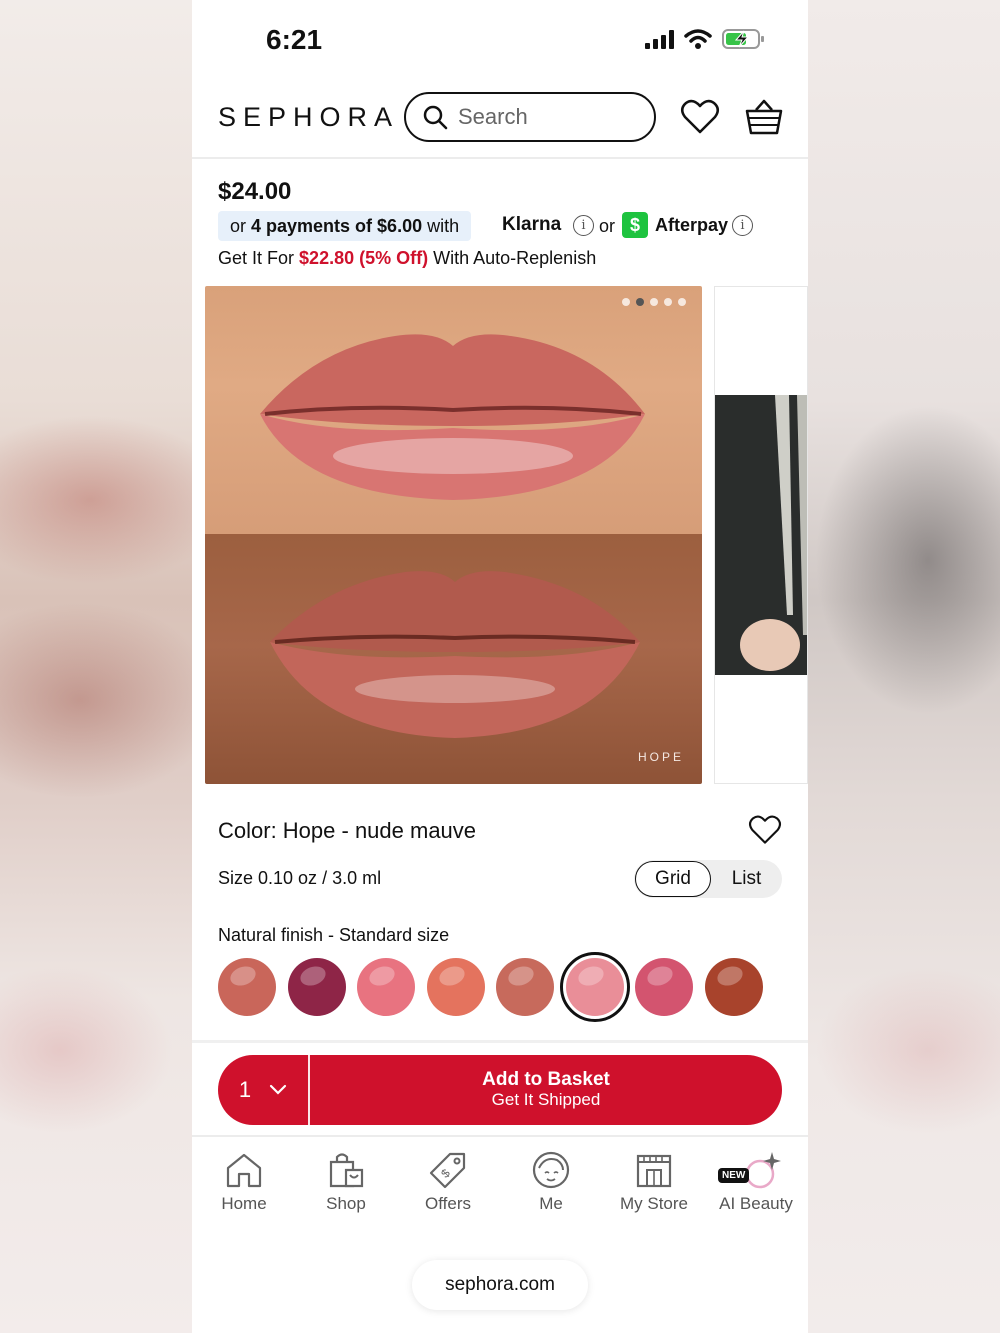 The width and height of the screenshot is (1000, 1333). I want to click on header-divider, so click(500, 158).